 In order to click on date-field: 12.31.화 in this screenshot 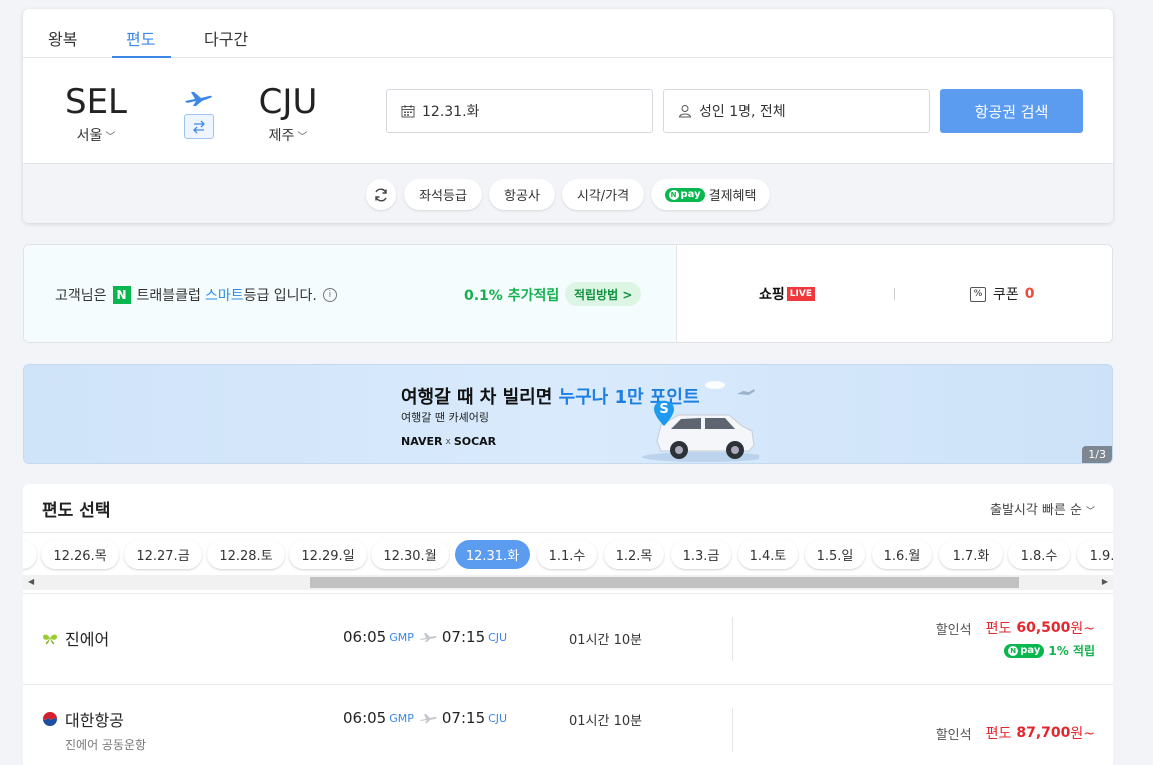, I will do `click(519, 111)`.